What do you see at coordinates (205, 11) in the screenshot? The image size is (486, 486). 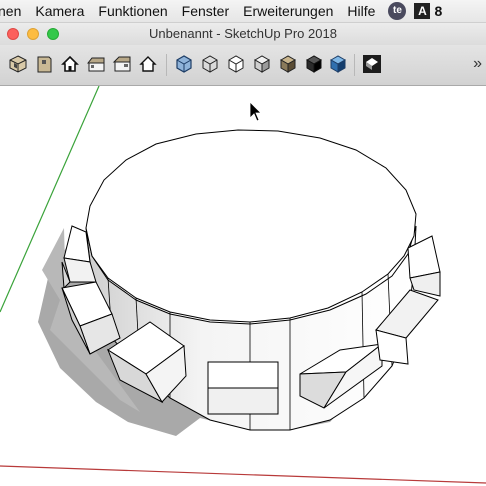 I see `menu-fenster: Fenster` at bounding box center [205, 11].